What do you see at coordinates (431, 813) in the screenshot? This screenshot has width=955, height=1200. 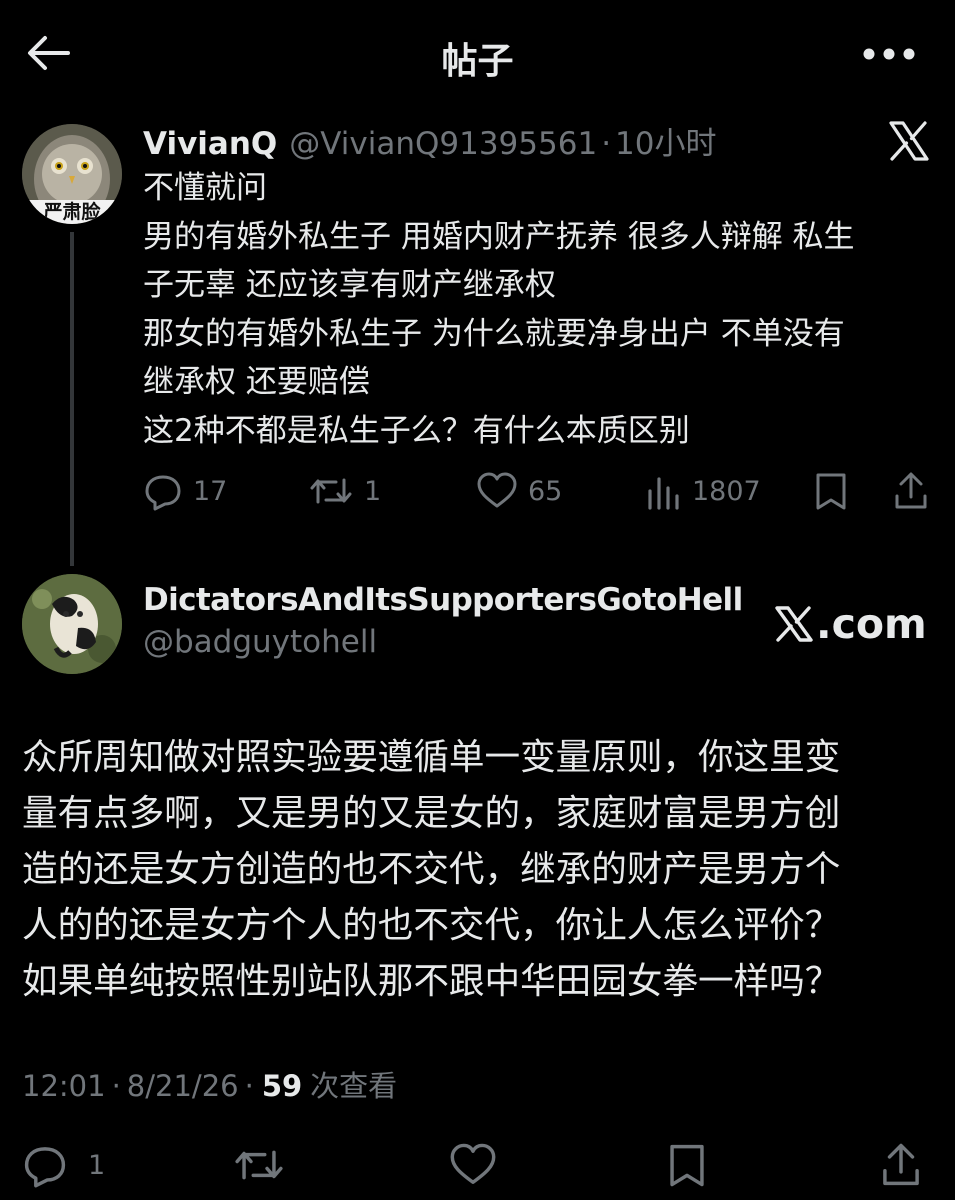 I see `tweet-line: 量有点多啊，又是男的又是女的，家庭财富是男方创` at bounding box center [431, 813].